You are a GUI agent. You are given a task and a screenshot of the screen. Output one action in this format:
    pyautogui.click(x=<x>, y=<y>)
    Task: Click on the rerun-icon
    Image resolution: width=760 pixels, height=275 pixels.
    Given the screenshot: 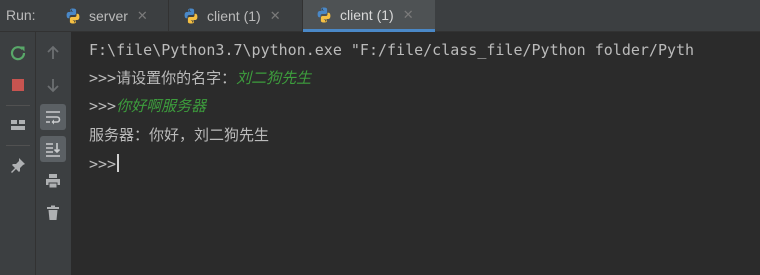 What is the action you would take?
    pyautogui.click(x=18, y=53)
    